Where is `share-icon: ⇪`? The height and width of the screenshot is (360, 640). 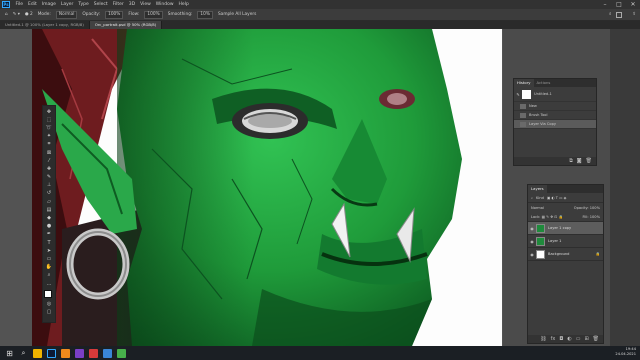 share-icon: ⇪ is located at coordinates (634, 14).